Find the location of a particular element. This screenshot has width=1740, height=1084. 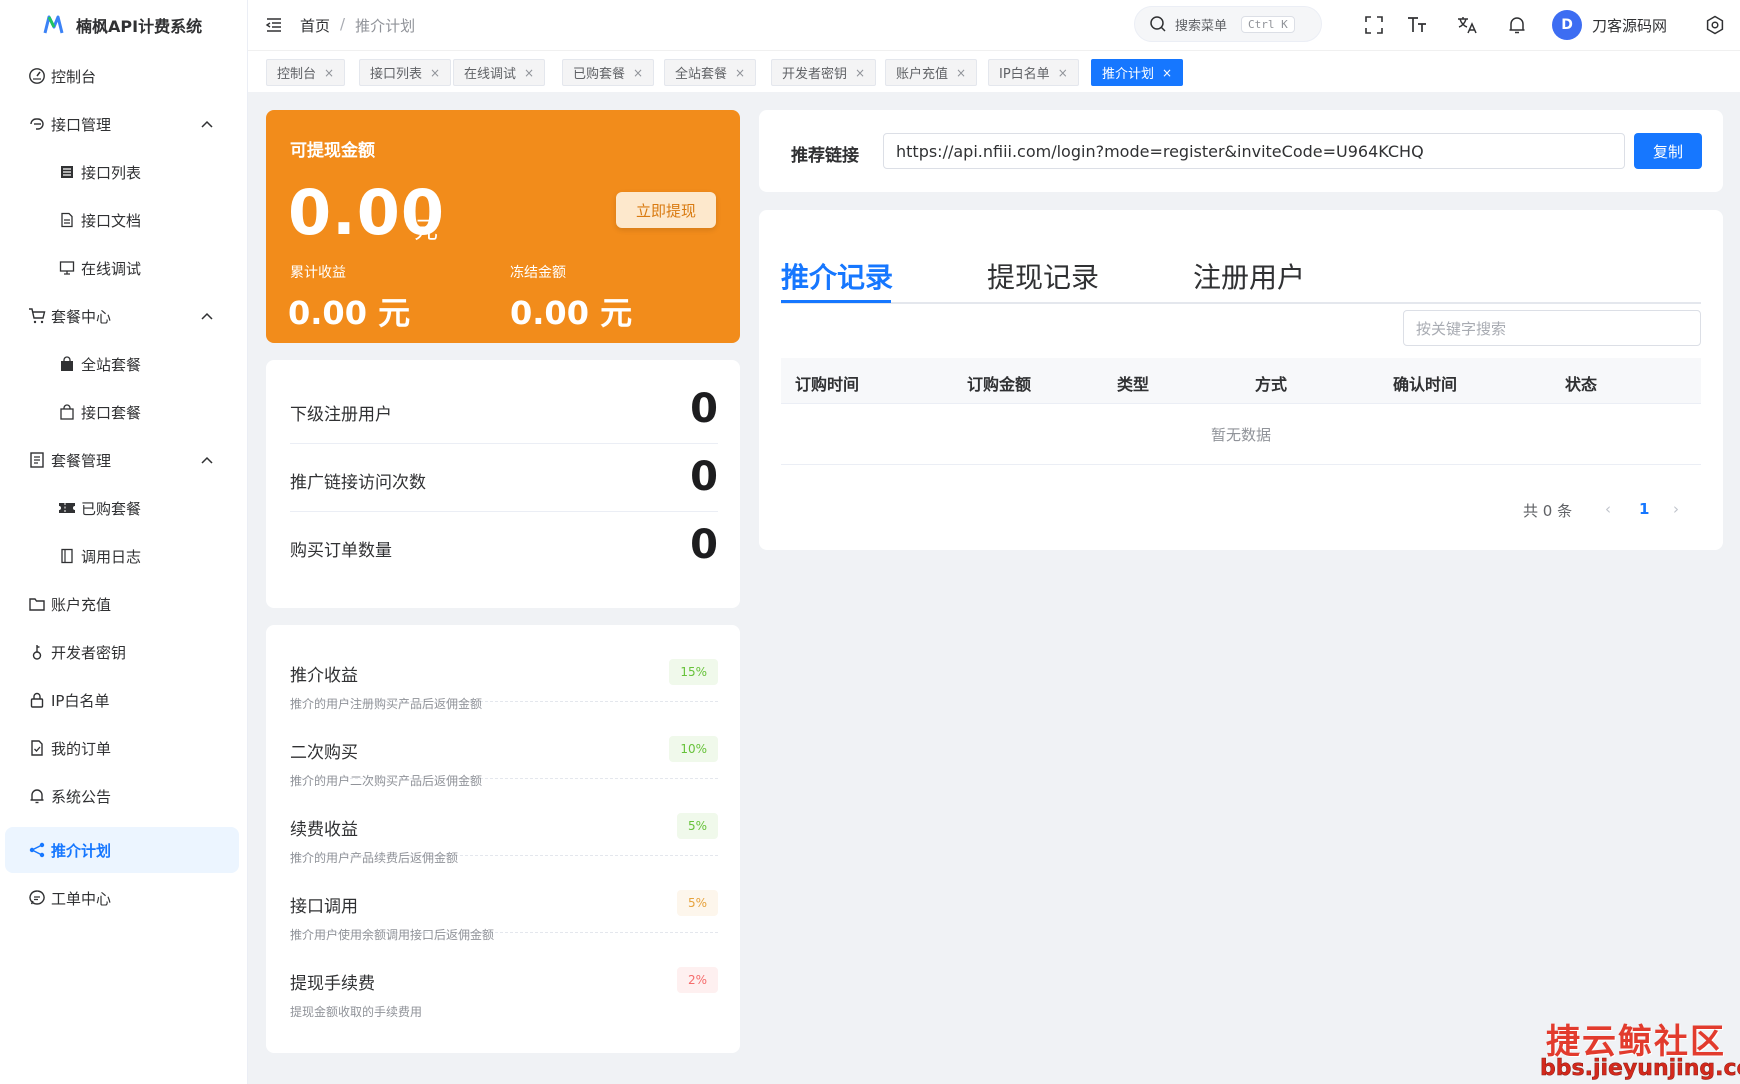

rate-title: 二次购买 is located at coordinates (324, 753).